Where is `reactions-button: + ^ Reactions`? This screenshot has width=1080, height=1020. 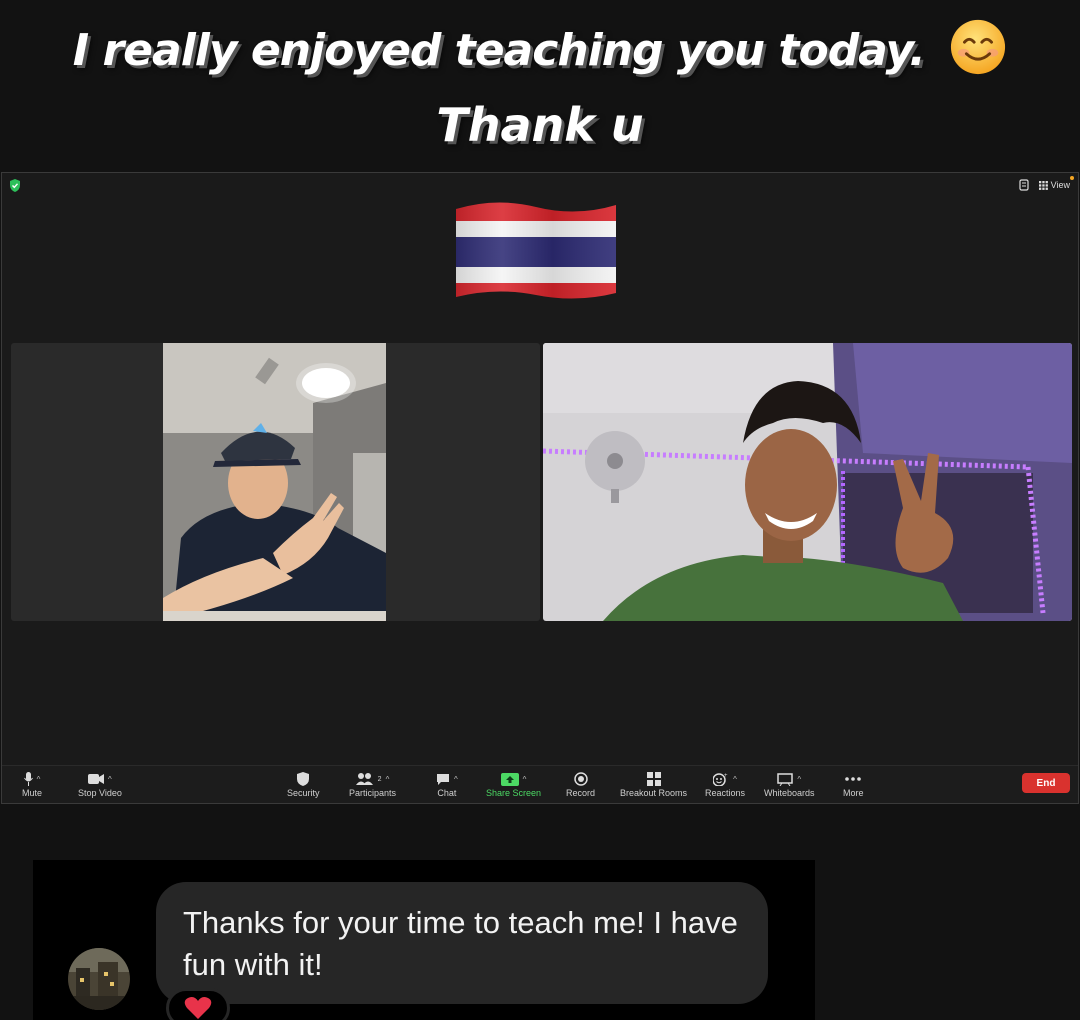 reactions-button: + ^ Reactions is located at coordinates (725, 784).